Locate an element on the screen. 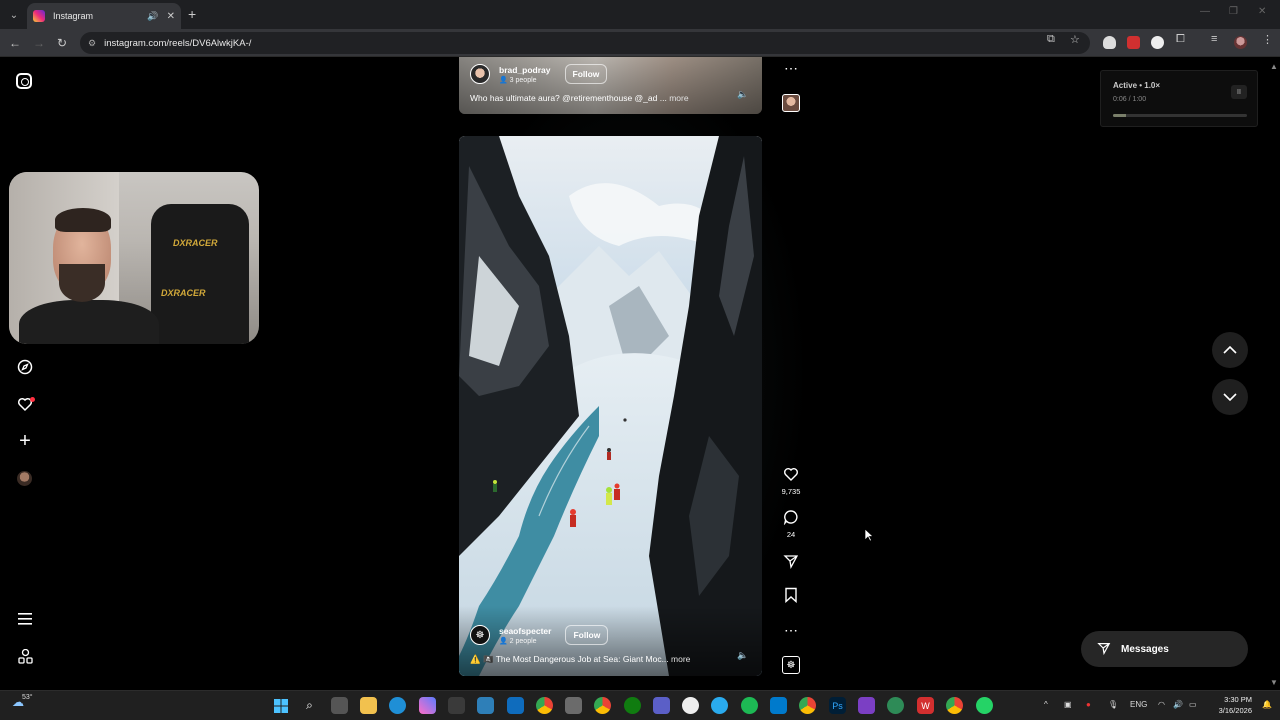  task-view-icon is located at coordinates (339, 705).